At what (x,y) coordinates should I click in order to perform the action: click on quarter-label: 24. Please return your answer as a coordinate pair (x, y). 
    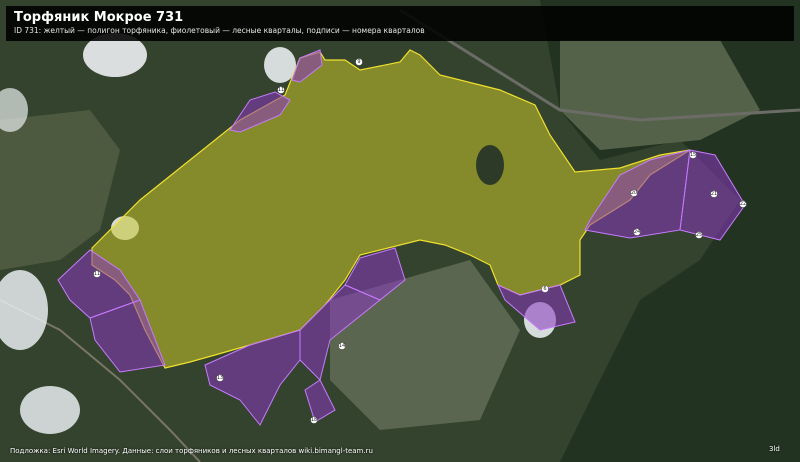
    Looking at the image, I should click on (637, 232).